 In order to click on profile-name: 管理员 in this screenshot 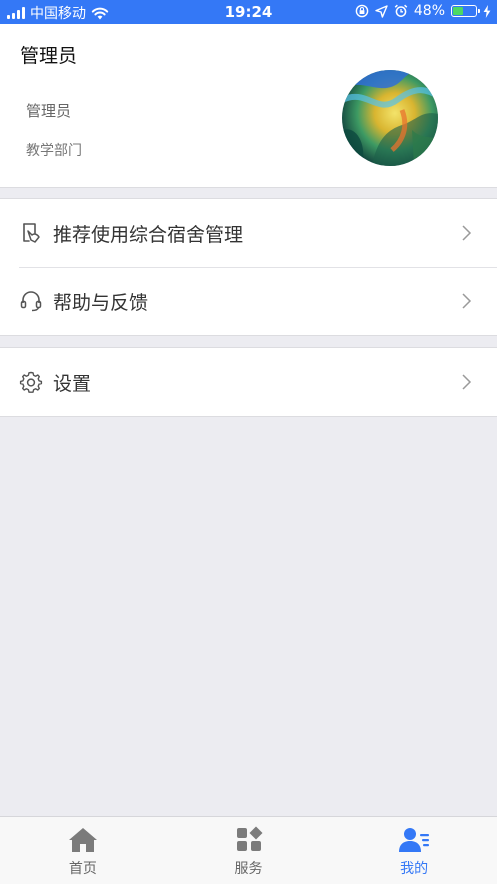, I will do `click(49, 111)`.